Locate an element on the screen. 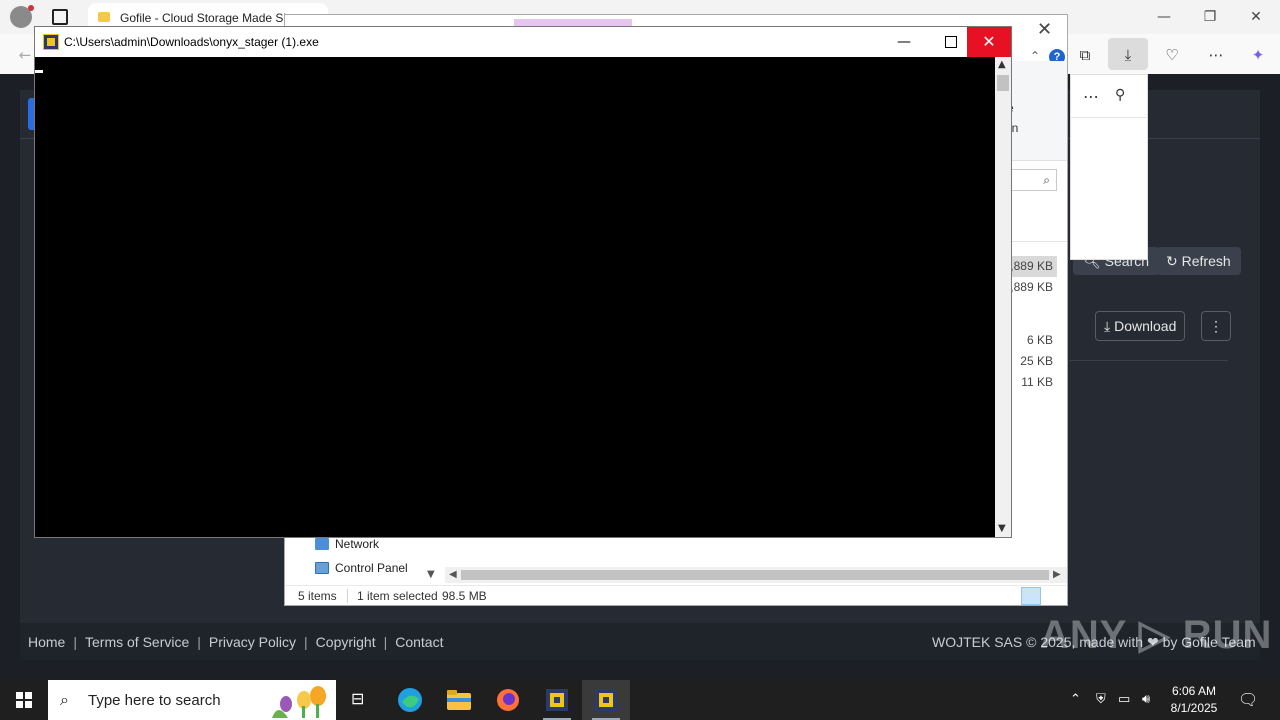 Image resolution: width=1280 pixels, height=720 pixels. security-icon: ⛨ is located at coordinates (1101, 700).